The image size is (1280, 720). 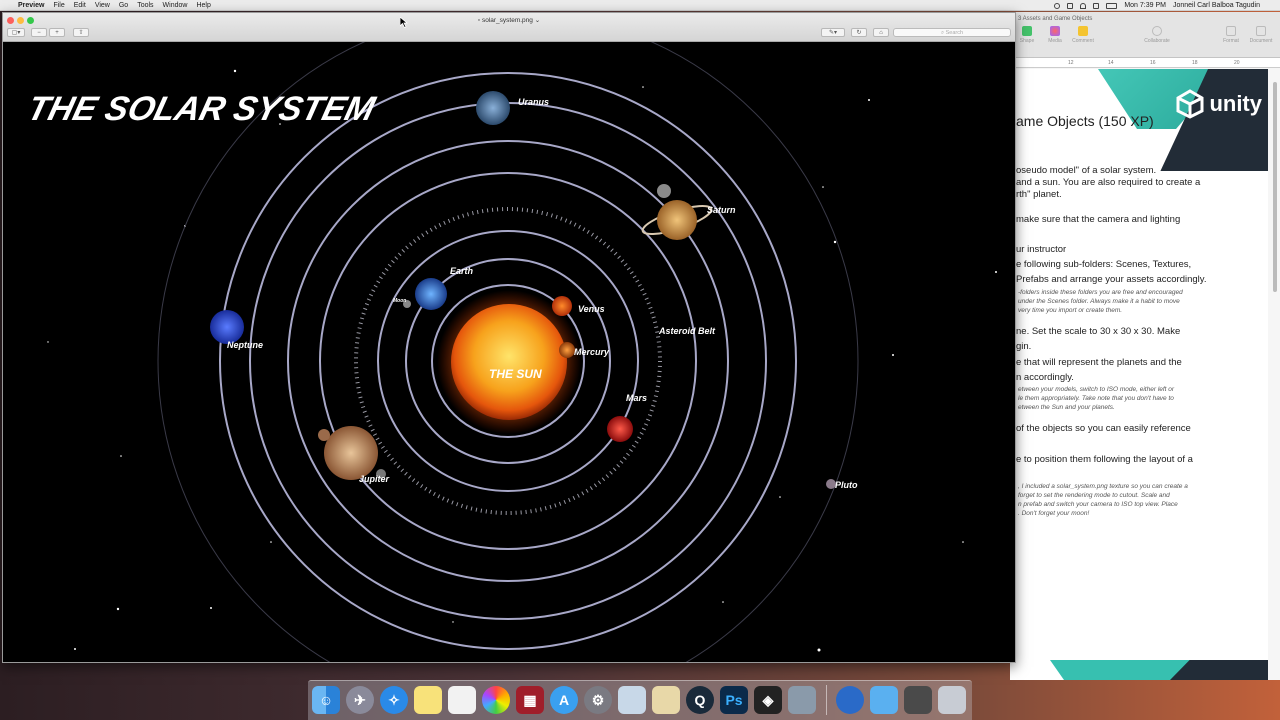 What do you see at coordinates (1054, 513) in the screenshot?
I see `doc-note: . Don't forget your moon!` at bounding box center [1054, 513].